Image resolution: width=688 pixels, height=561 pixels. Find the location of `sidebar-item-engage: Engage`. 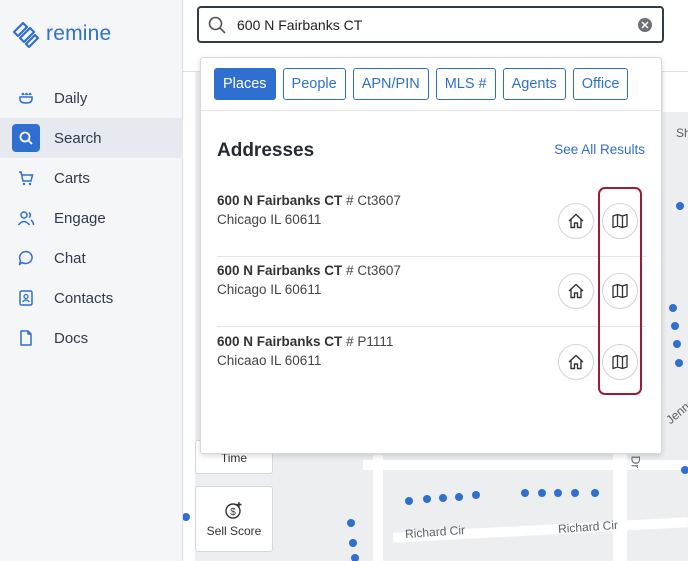

sidebar-item-engage: Engage is located at coordinates (91, 218).